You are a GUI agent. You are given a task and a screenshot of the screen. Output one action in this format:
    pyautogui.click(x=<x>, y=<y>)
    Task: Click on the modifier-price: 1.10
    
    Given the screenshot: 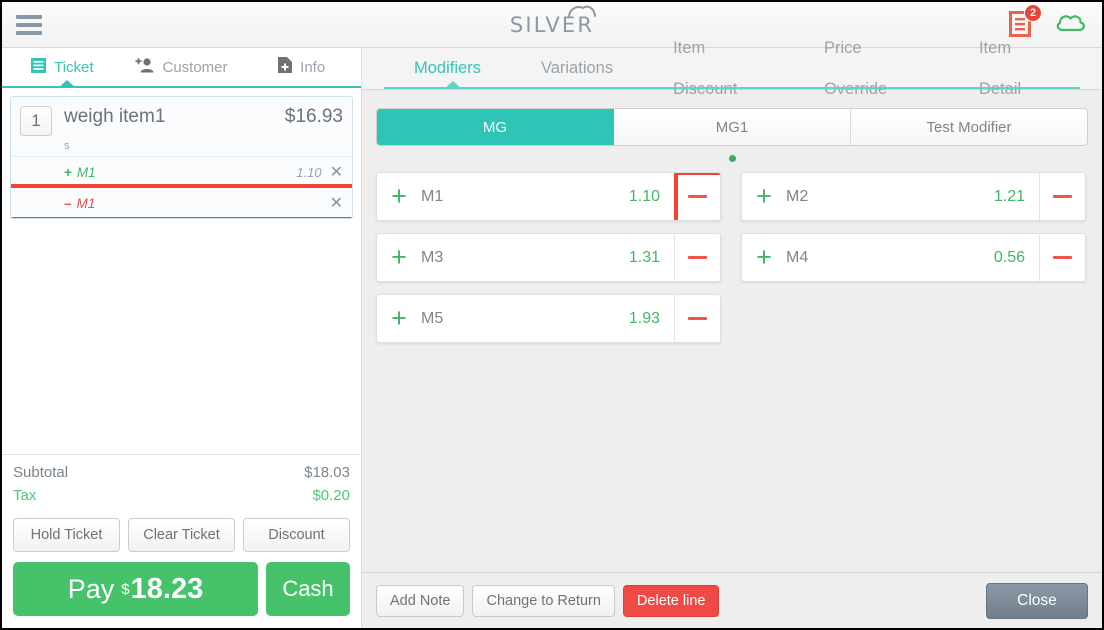 What is the action you would take?
    pyautogui.click(x=644, y=196)
    